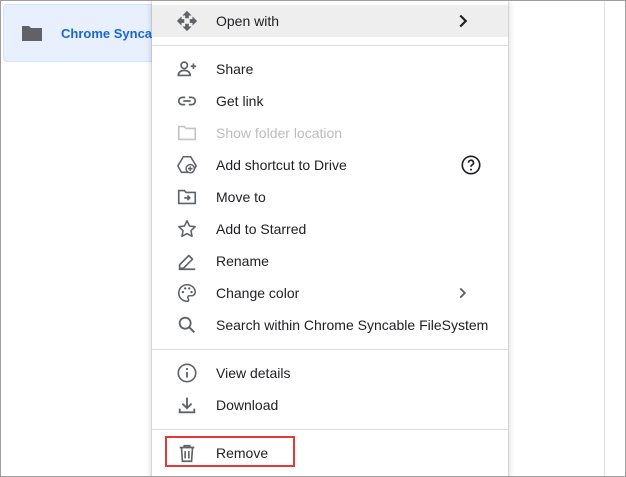  Describe the element at coordinates (248, 21) in the screenshot. I see `menu-item-label: Open with` at that location.